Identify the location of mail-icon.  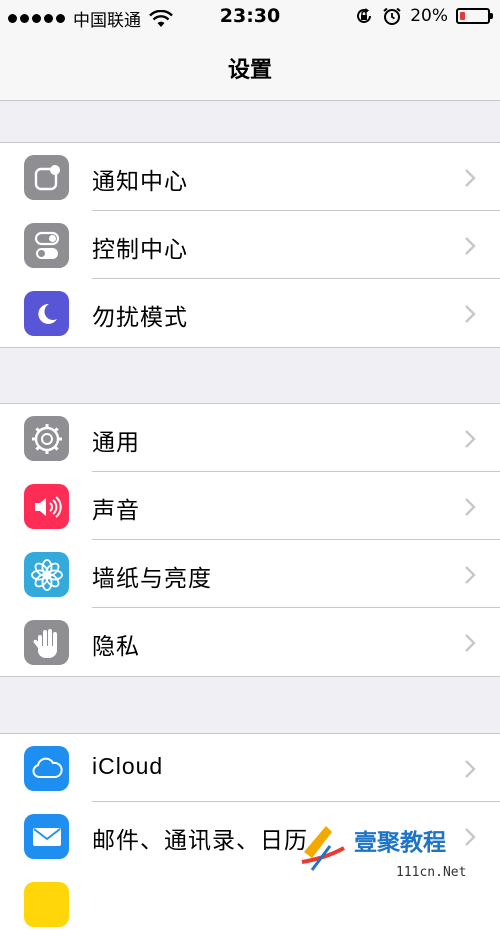
(46, 836).